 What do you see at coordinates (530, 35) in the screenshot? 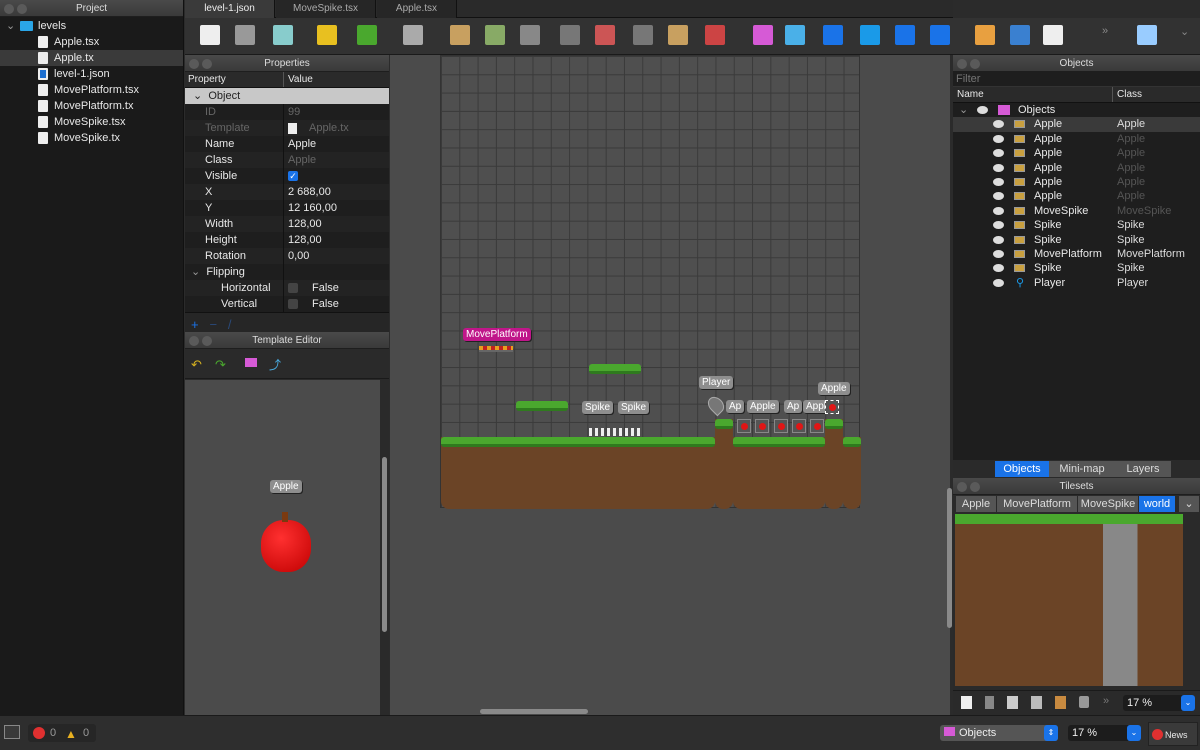
I see `bucket-fill-icon` at bounding box center [530, 35].